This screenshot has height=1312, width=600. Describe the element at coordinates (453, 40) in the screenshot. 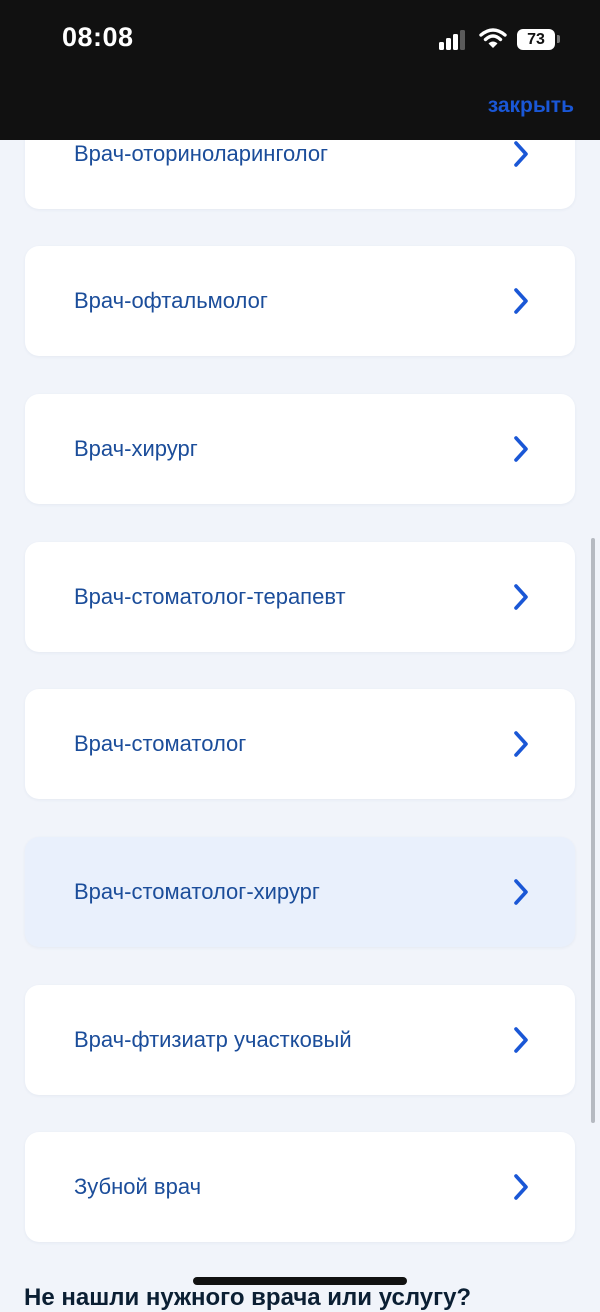

I see `signal-icon` at that location.